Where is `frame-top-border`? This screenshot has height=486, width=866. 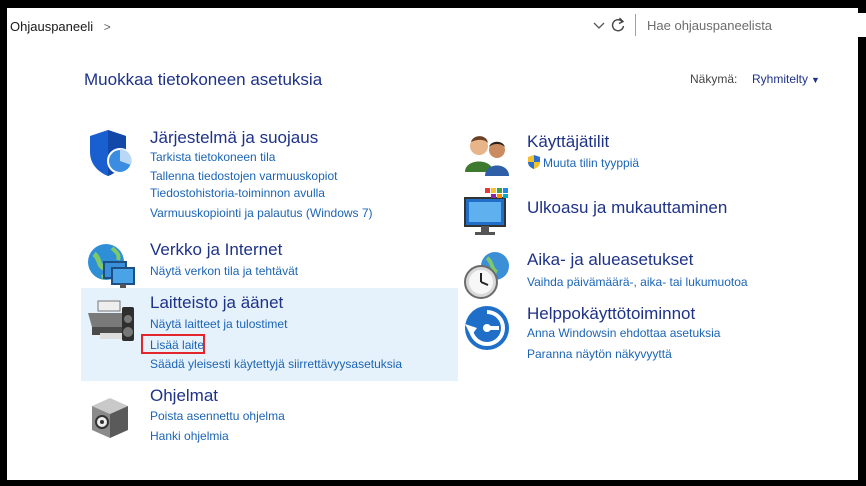 frame-top-border is located at coordinates (433, 4).